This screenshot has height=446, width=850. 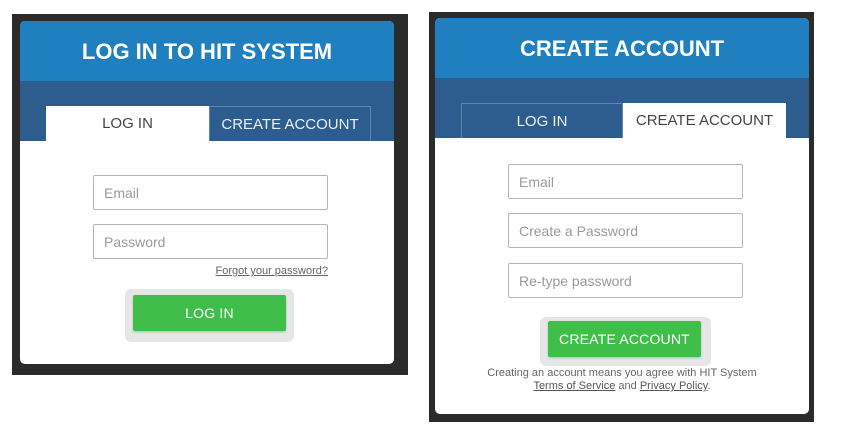 I want to click on terms-and: and, so click(x=627, y=386).